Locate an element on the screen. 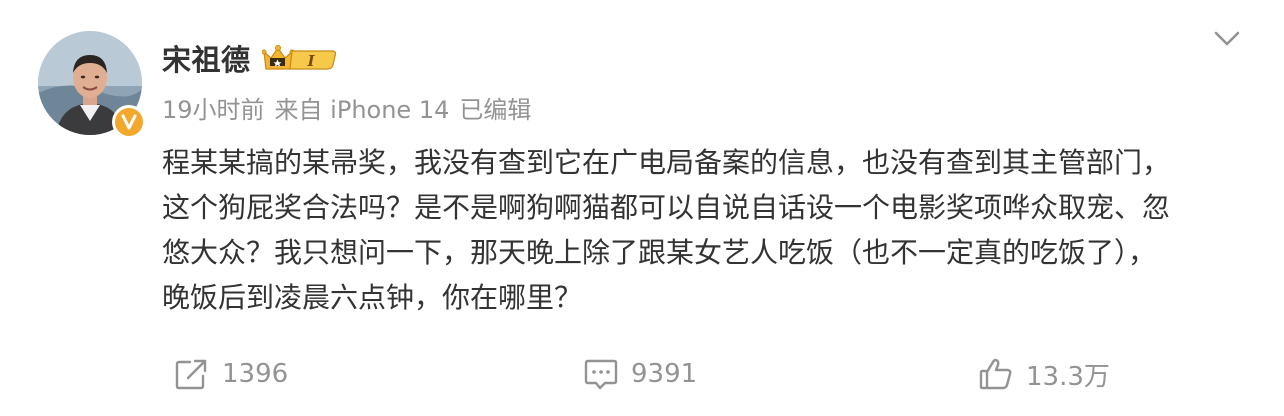 This screenshot has width=1284, height=416. vip-level-label: I is located at coordinates (310, 61).